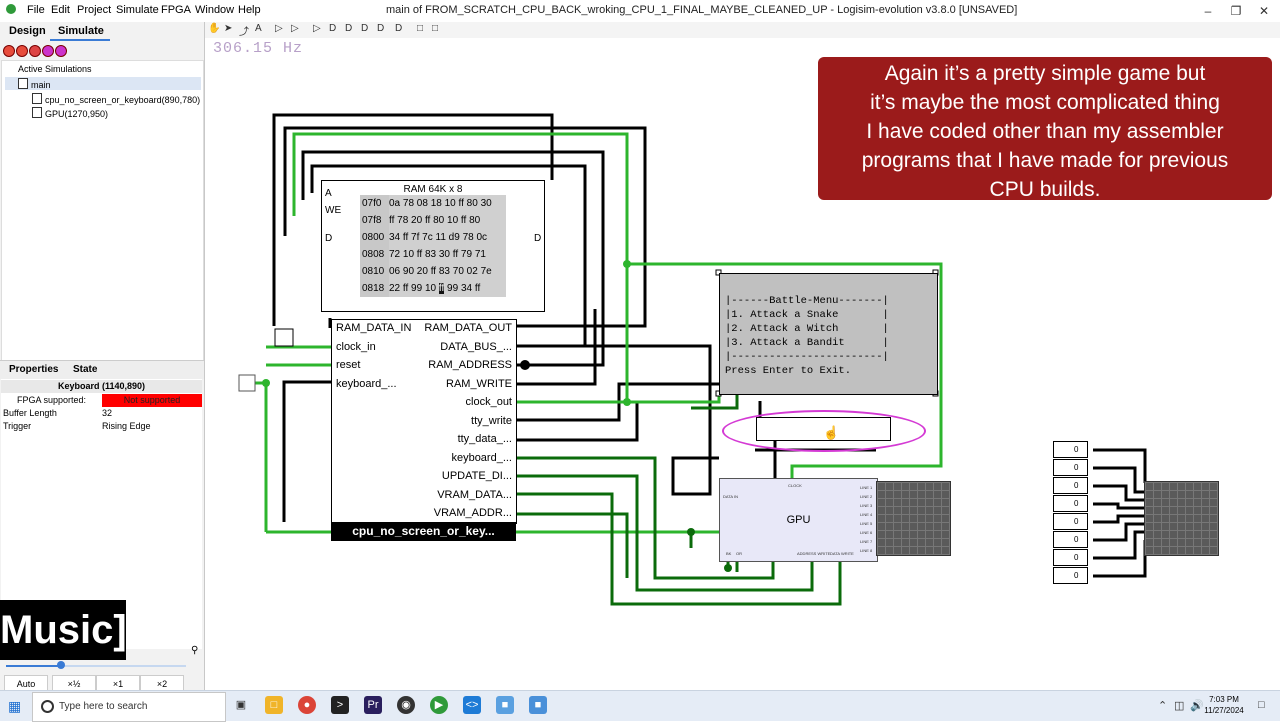 The height and width of the screenshot is (722, 1280). I want to click on clock-date: 11/27/2024, so click(1224, 710).